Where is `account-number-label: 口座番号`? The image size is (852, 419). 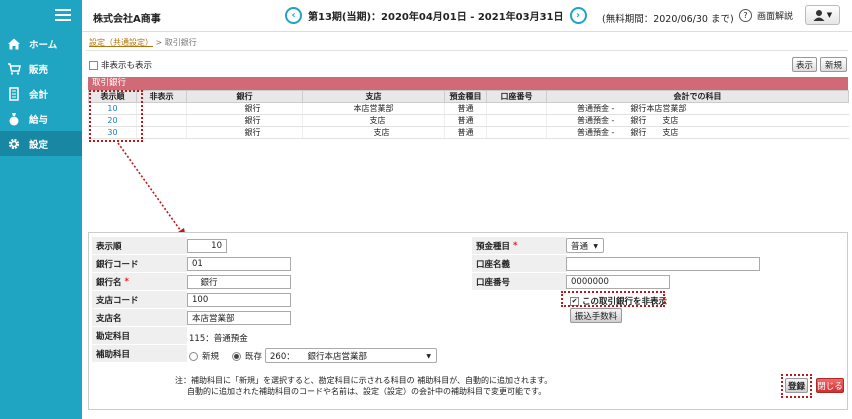 account-number-label: 口座番号 is located at coordinates (519, 281).